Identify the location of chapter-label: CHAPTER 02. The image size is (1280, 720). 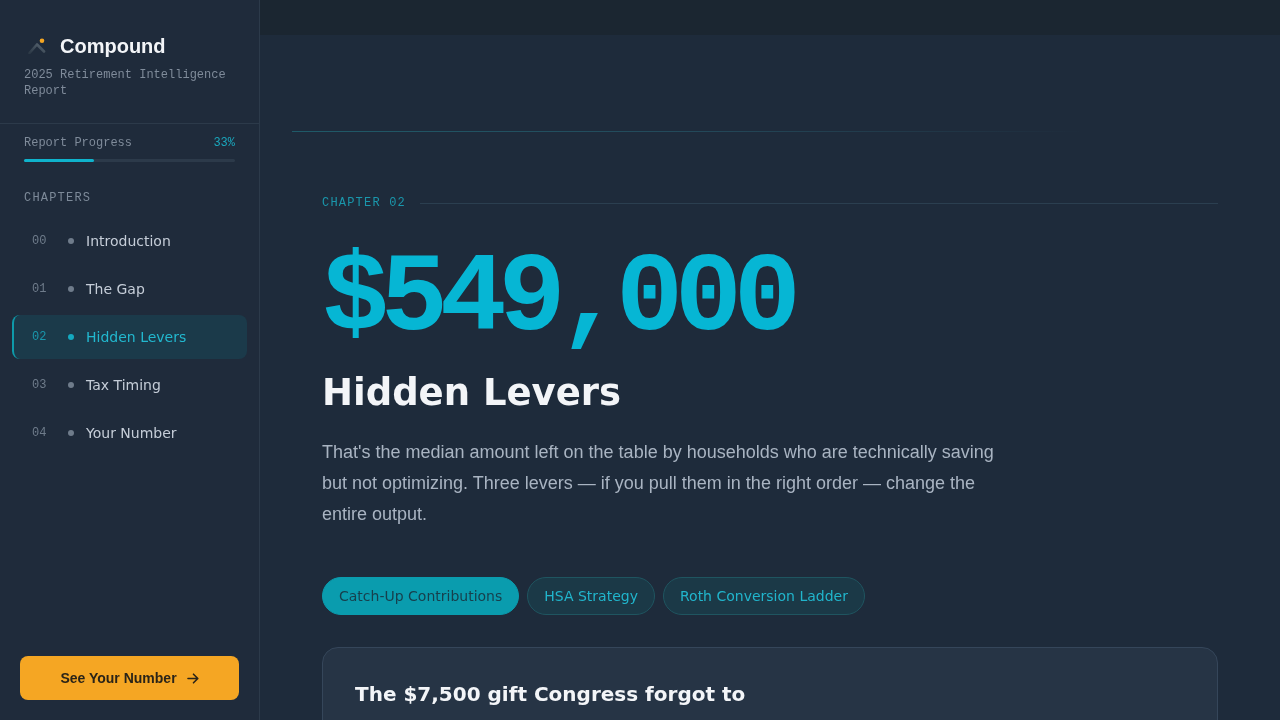
(364, 203).